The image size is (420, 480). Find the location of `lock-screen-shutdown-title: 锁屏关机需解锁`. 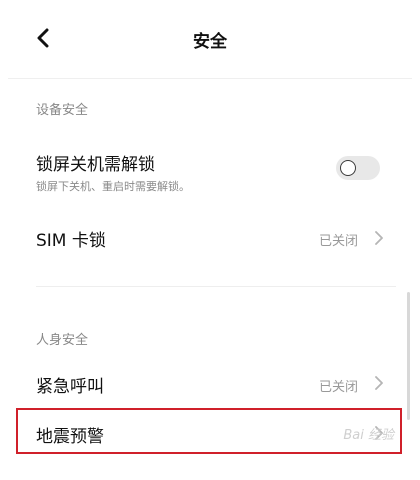

lock-screen-shutdown-title: 锁屏关机需解锁 is located at coordinates (95, 165).